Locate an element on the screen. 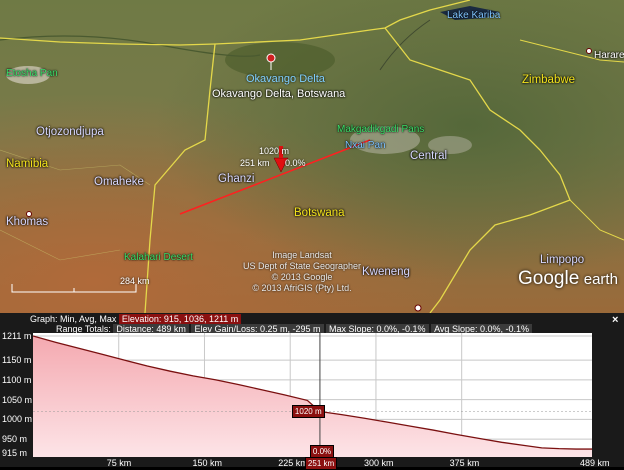 The width and height of the screenshot is (624, 470). logo-google: Google is located at coordinates (549, 278).